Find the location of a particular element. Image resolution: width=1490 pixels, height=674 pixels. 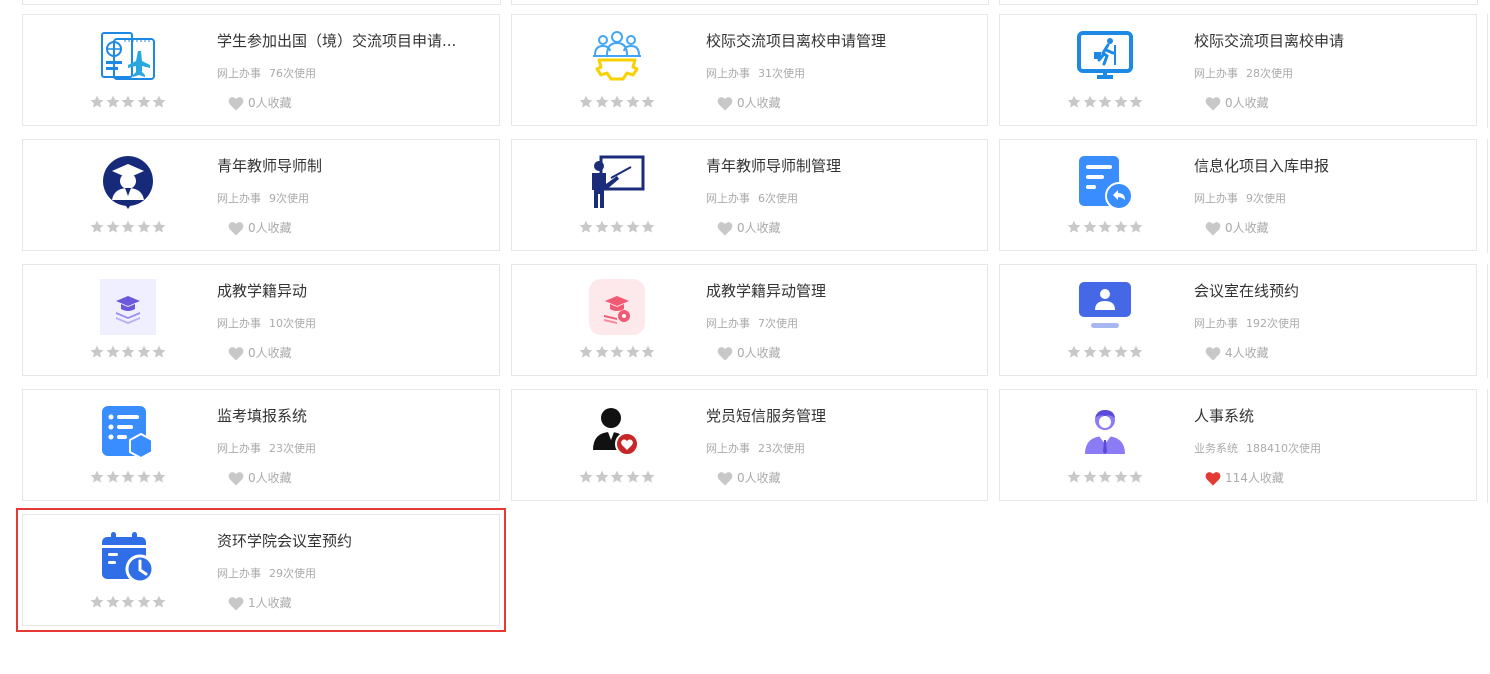

service-card: 党员短信服务管理 网上办事 23次使用 0人收藏 is located at coordinates (749, 445).